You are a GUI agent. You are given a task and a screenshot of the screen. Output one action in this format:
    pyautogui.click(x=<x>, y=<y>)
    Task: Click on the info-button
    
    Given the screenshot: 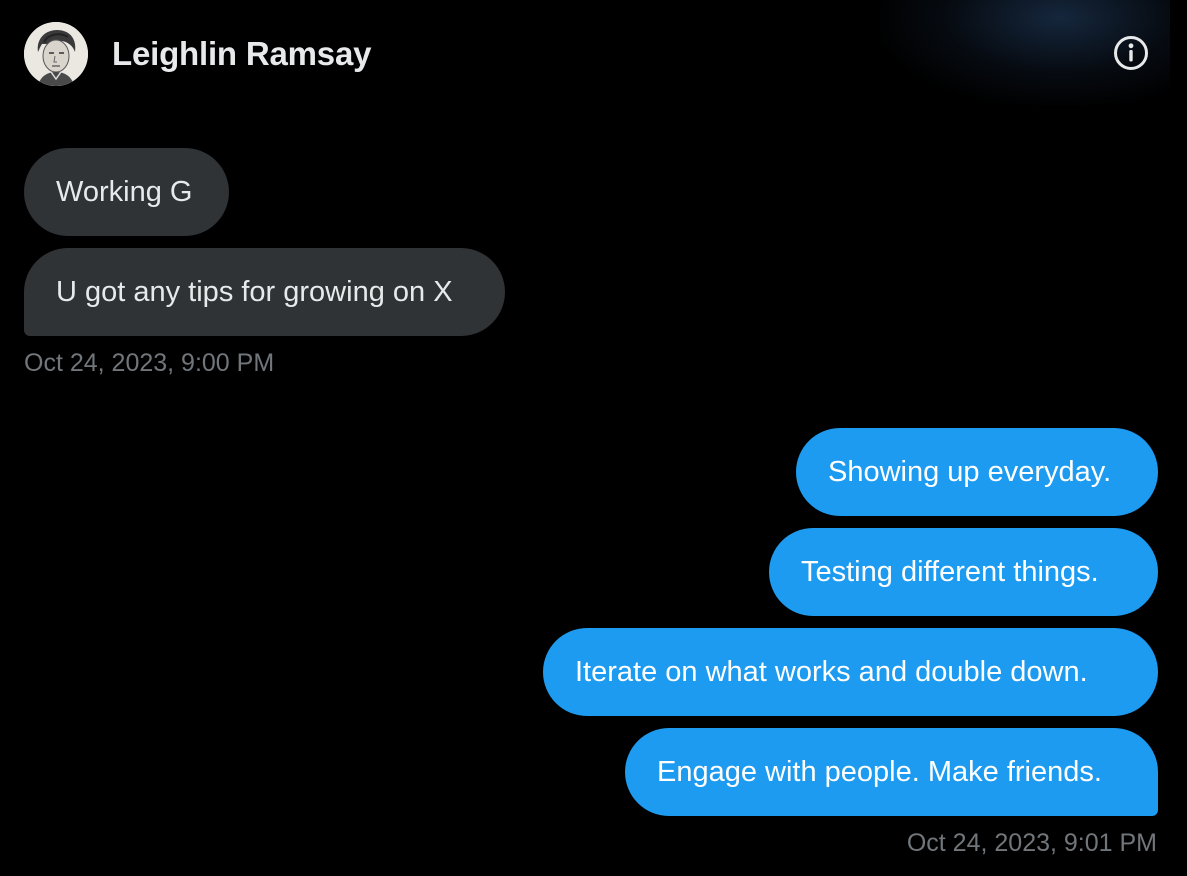 What is the action you would take?
    pyautogui.click(x=1131, y=53)
    